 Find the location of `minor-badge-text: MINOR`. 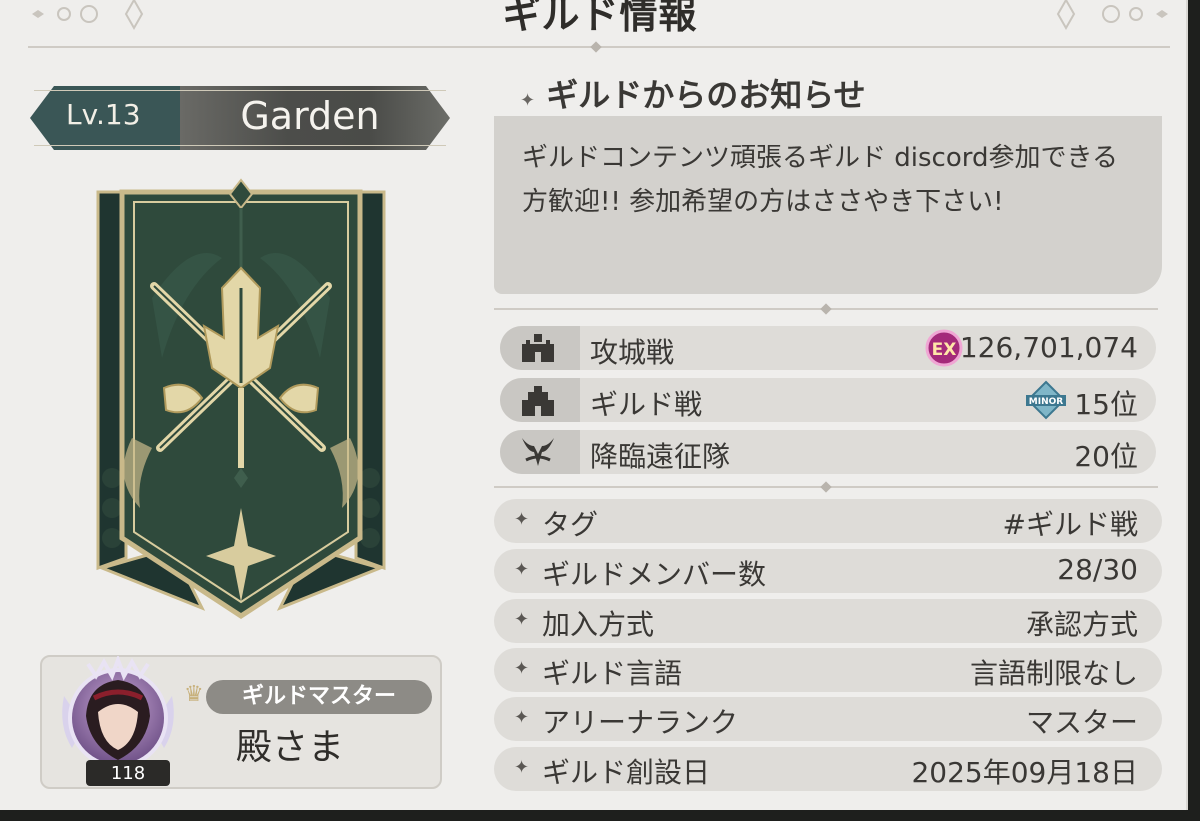

minor-badge-text: MINOR is located at coordinates (1046, 402).